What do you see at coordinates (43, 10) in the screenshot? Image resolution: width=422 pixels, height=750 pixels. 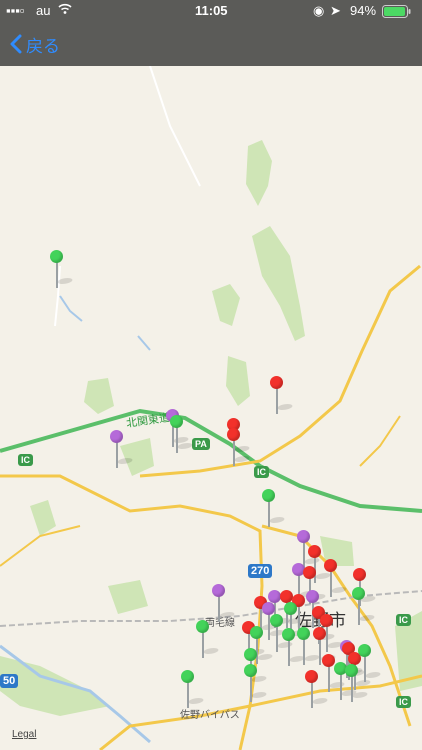 I see `carrier-label: au` at bounding box center [43, 10].